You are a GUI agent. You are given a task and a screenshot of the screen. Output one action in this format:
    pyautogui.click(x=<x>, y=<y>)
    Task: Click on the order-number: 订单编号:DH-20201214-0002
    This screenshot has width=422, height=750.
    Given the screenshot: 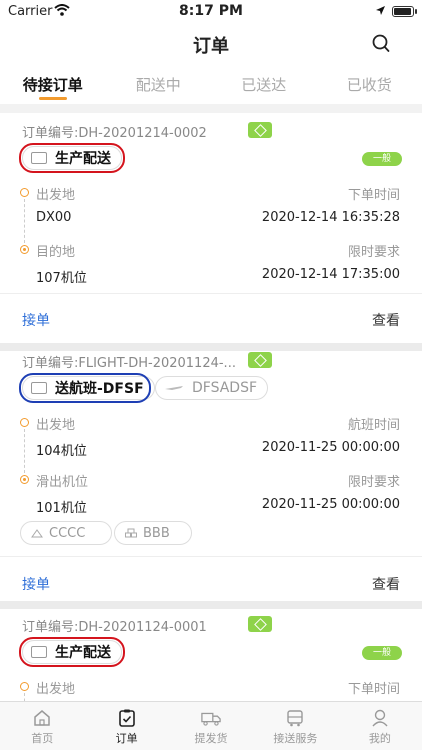 What is the action you would take?
    pyautogui.click(x=114, y=133)
    